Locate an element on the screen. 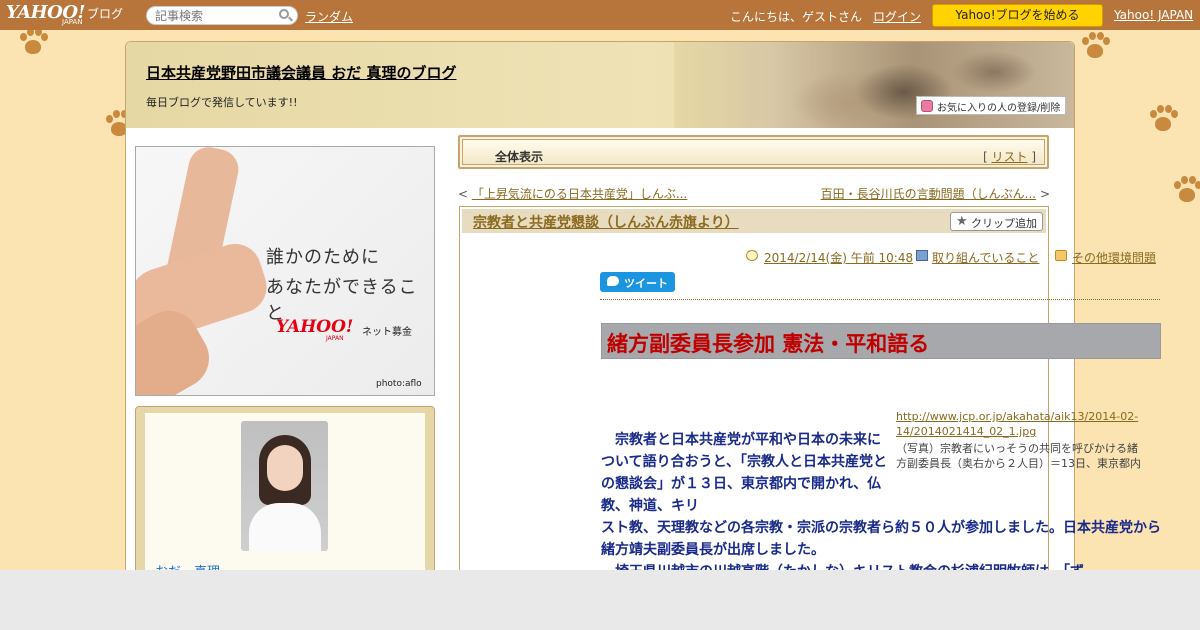 The width and height of the screenshot is (1200, 630). profile-name-link: おだ 真理 is located at coordinates (187, 565).